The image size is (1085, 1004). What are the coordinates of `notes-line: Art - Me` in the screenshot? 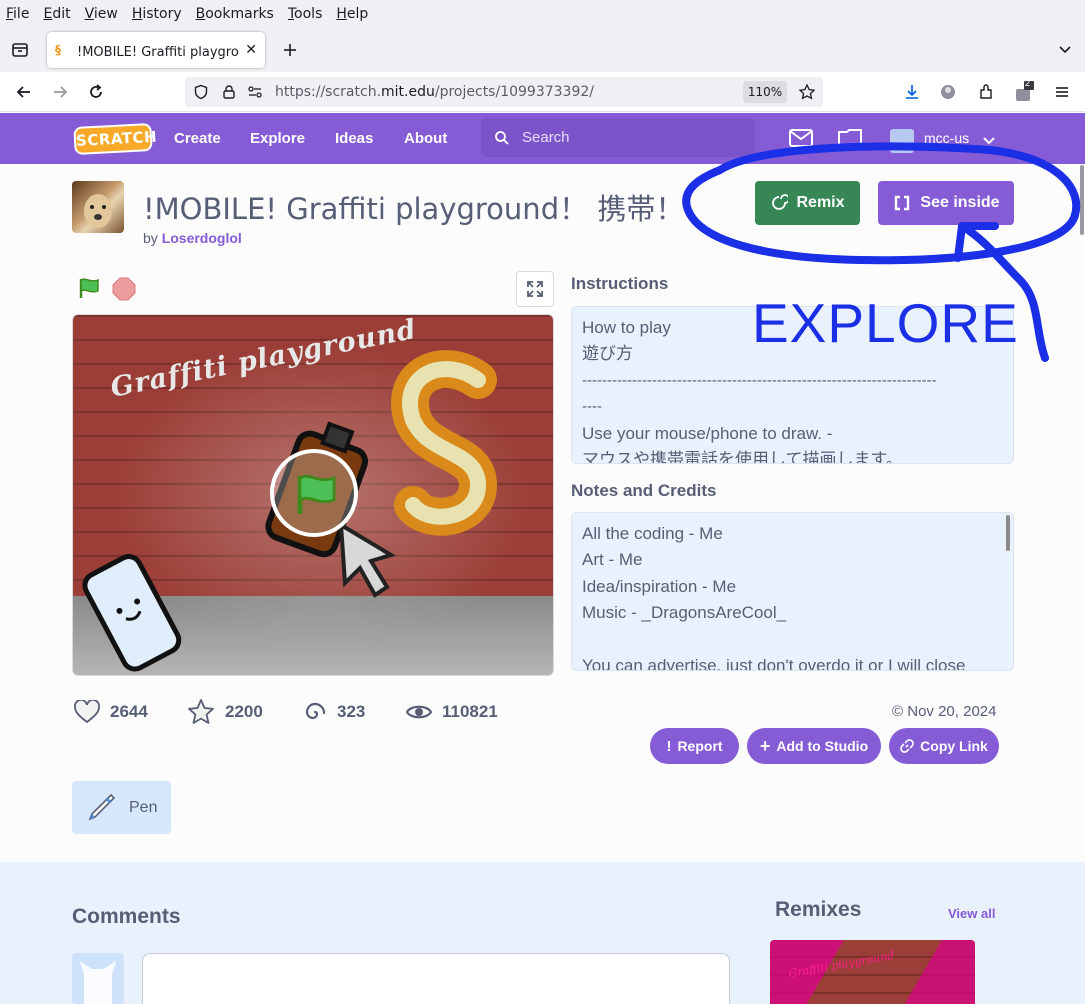 It's located at (612, 560).